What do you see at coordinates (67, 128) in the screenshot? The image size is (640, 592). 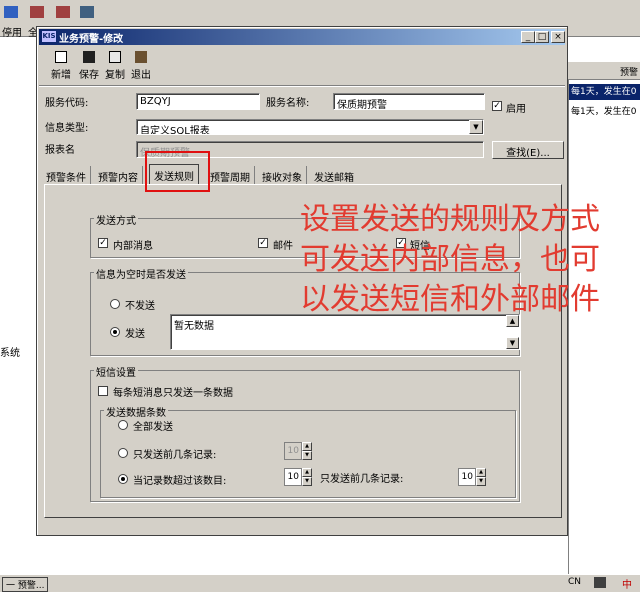 I see `info-type-label: 信息类型:` at bounding box center [67, 128].